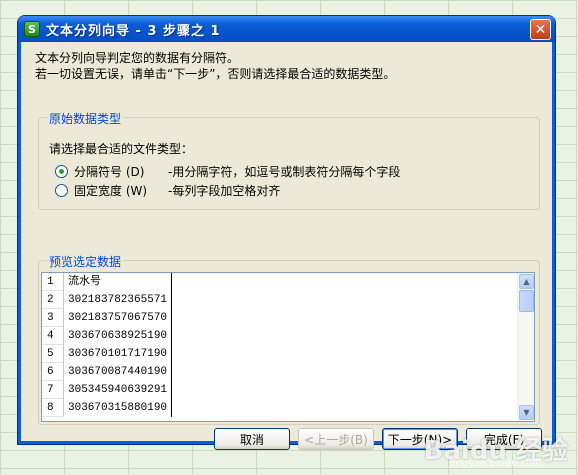 This screenshot has height=475, width=578. I want to click on window-title: 文本分列向导 - 3 步骤之 1, so click(133, 31).